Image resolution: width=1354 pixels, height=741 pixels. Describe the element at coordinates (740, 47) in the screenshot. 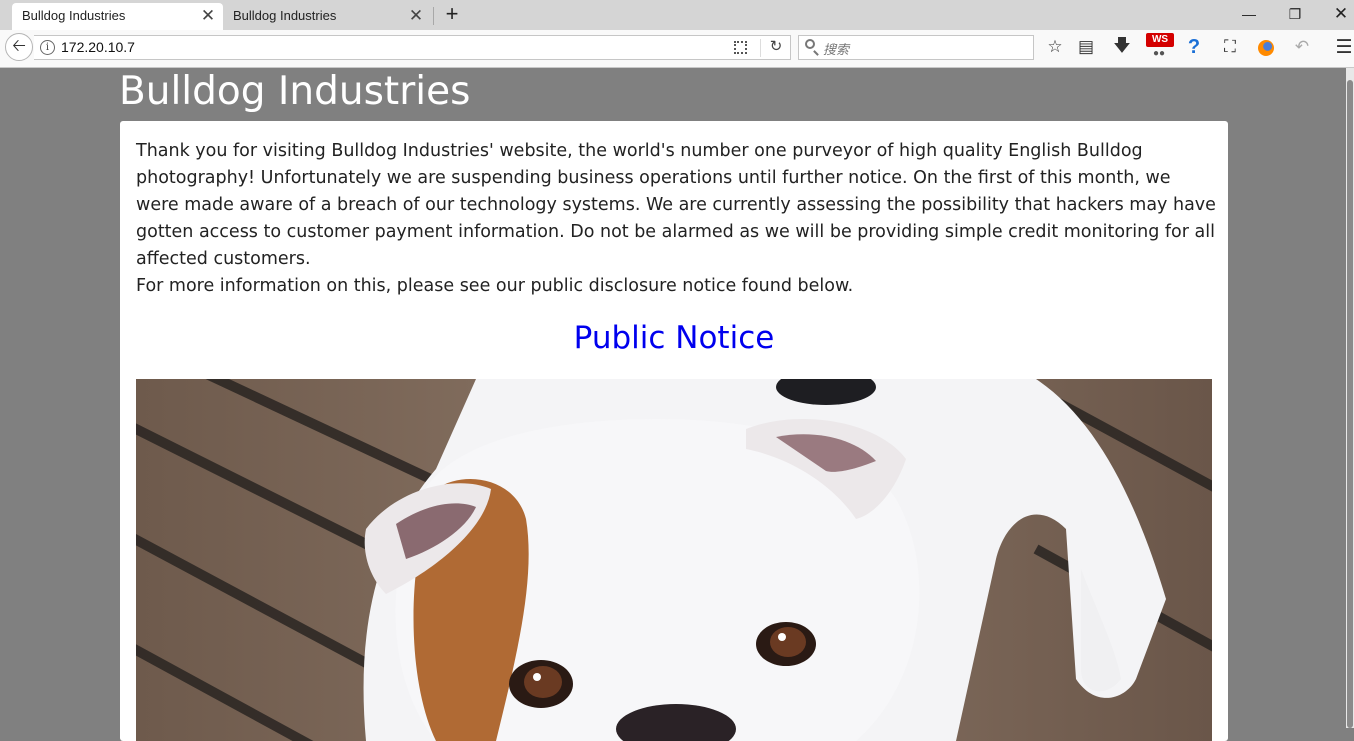

I see `qr-code-icon` at that location.